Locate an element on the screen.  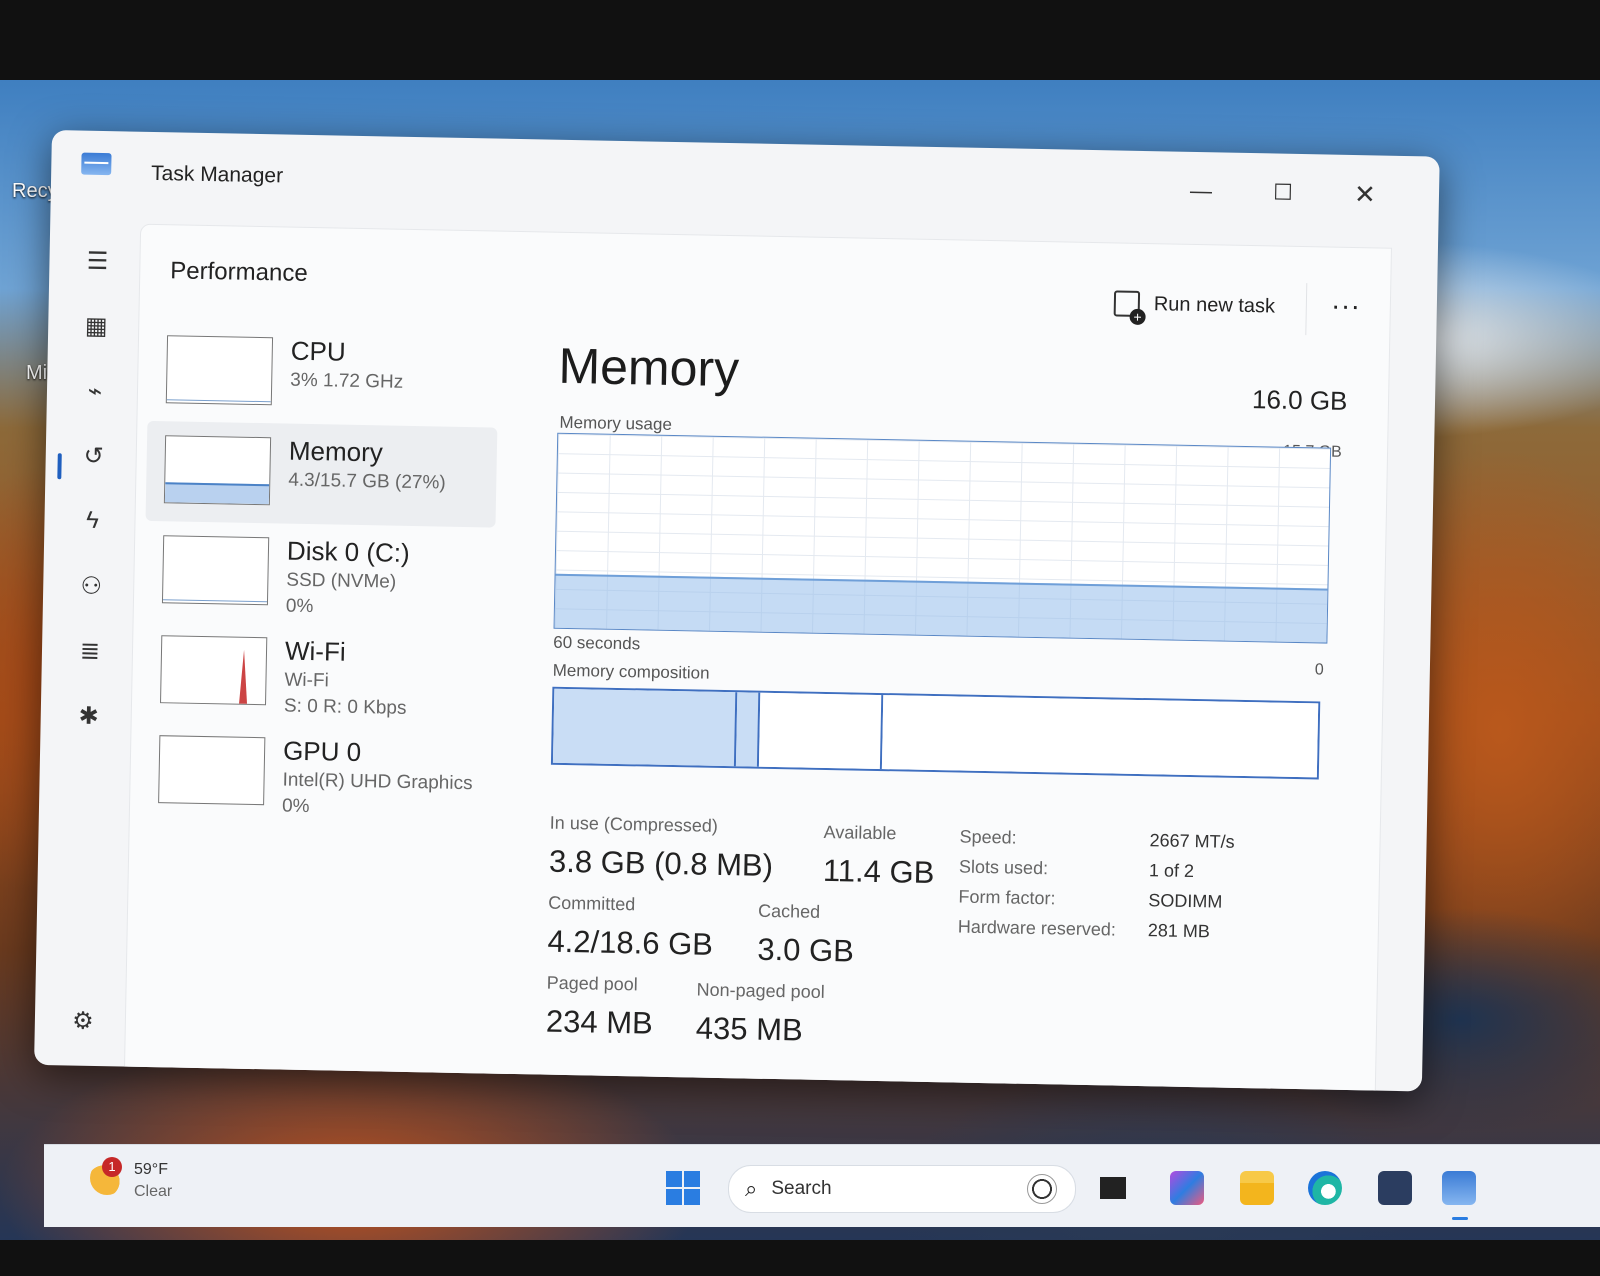
run-new-task-button: Run new task is located at coordinates (1194, 304).